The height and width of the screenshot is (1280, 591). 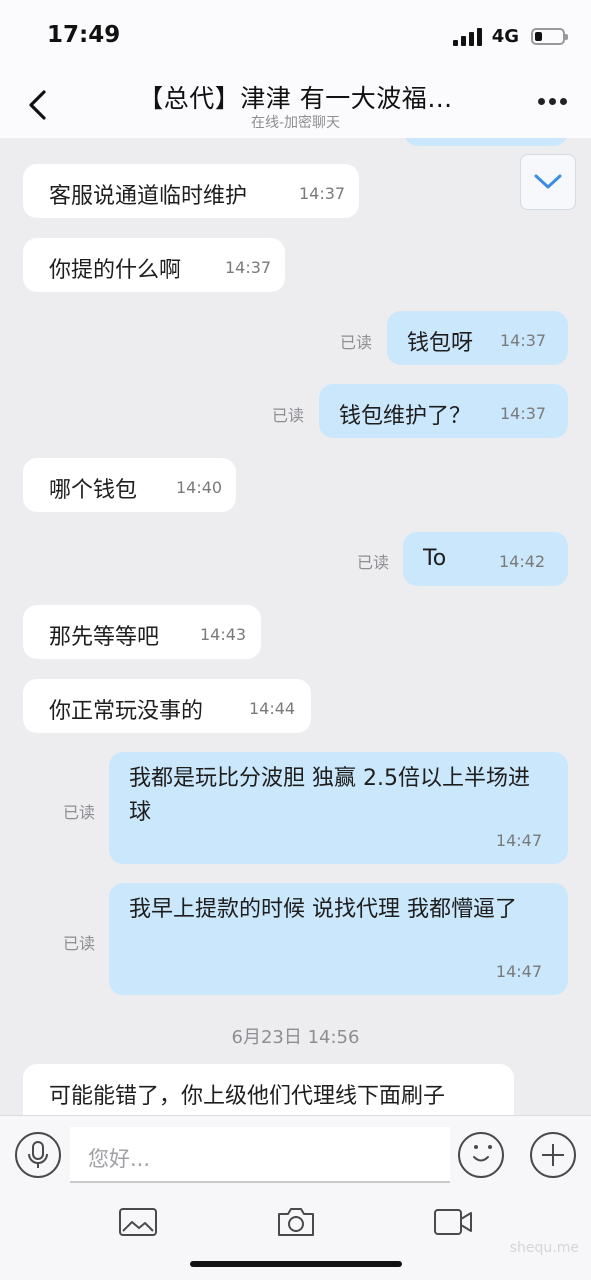 I want to click on message-text: 钱包维护了？, so click(x=405, y=416).